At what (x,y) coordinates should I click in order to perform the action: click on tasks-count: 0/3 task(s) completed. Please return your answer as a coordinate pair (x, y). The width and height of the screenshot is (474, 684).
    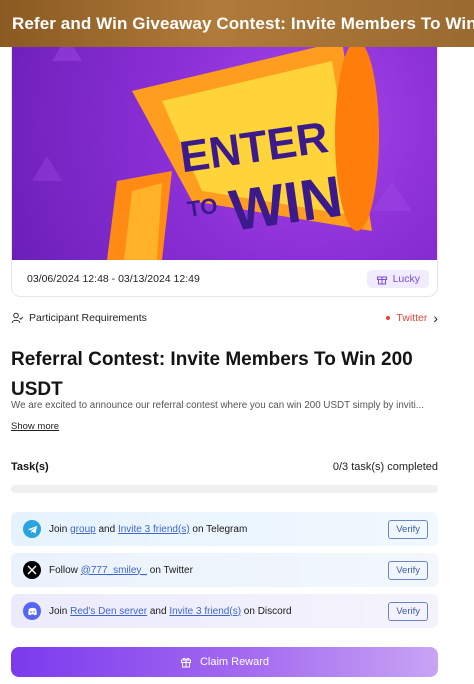
    Looking at the image, I should click on (385, 467).